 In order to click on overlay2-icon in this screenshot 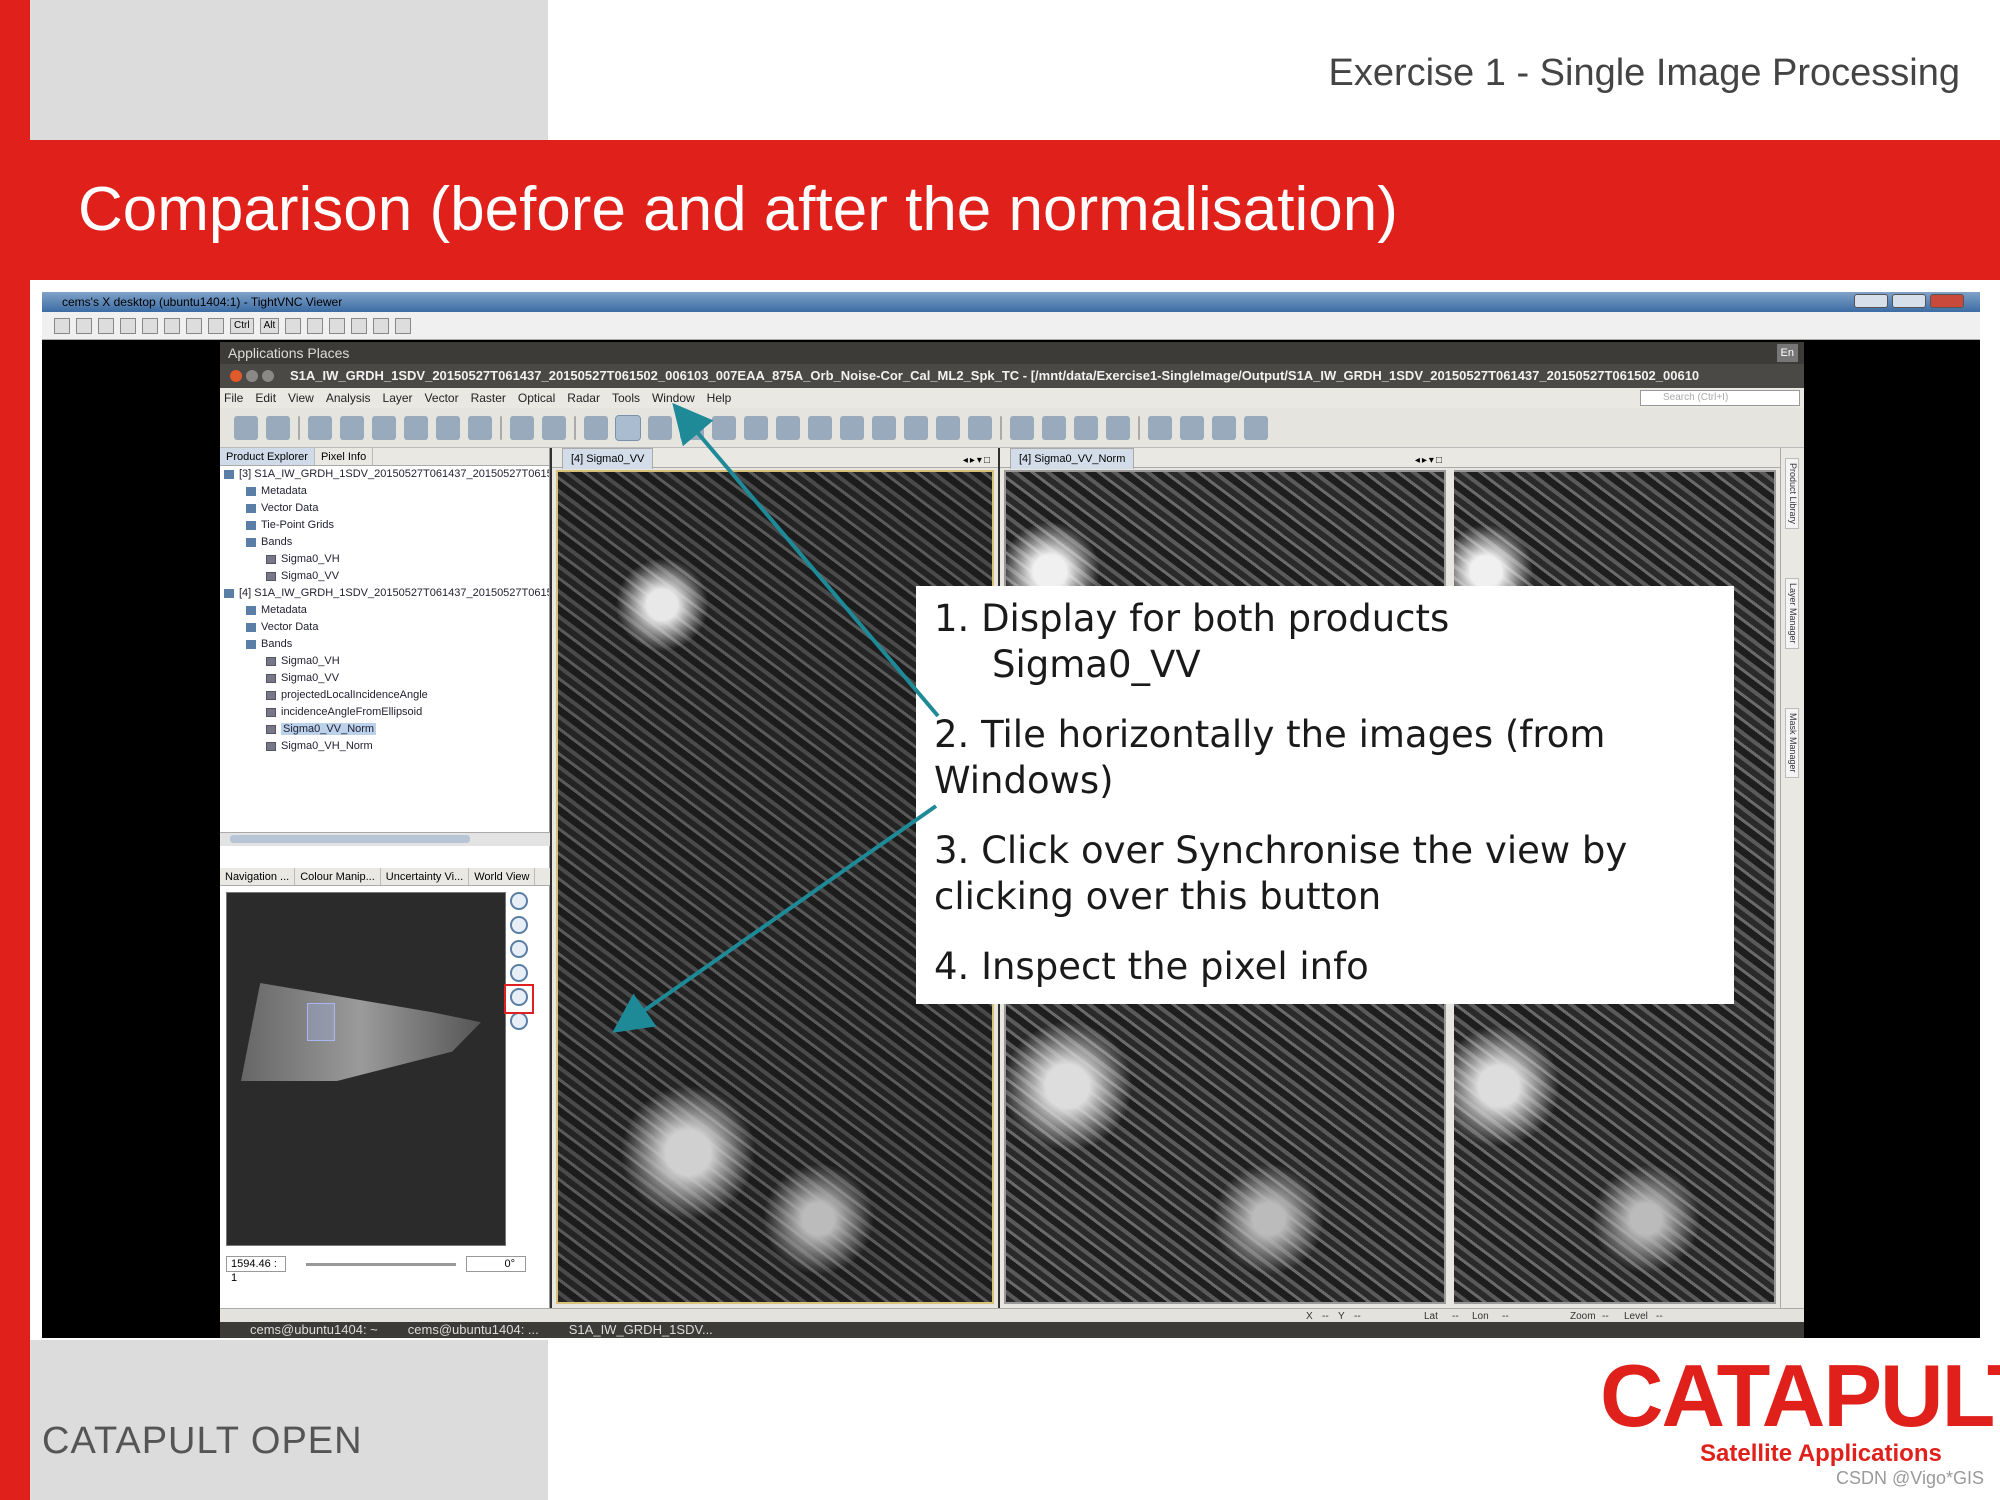, I will do `click(448, 427)`.